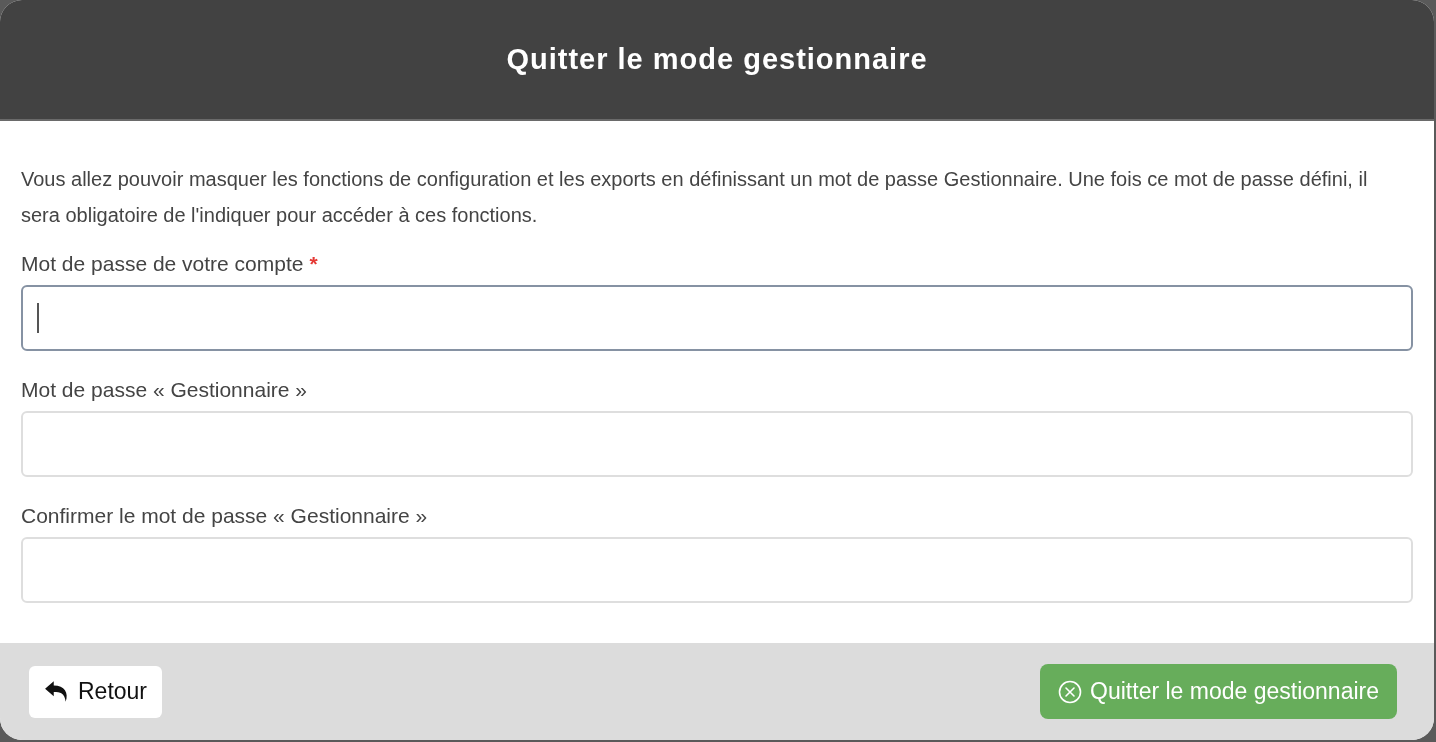 Image resolution: width=1436 pixels, height=742 pixels. Describe the element at coordinates (162, 264) in the screenshot. I see `field-label: Mot de passe de votre compte` at that location.